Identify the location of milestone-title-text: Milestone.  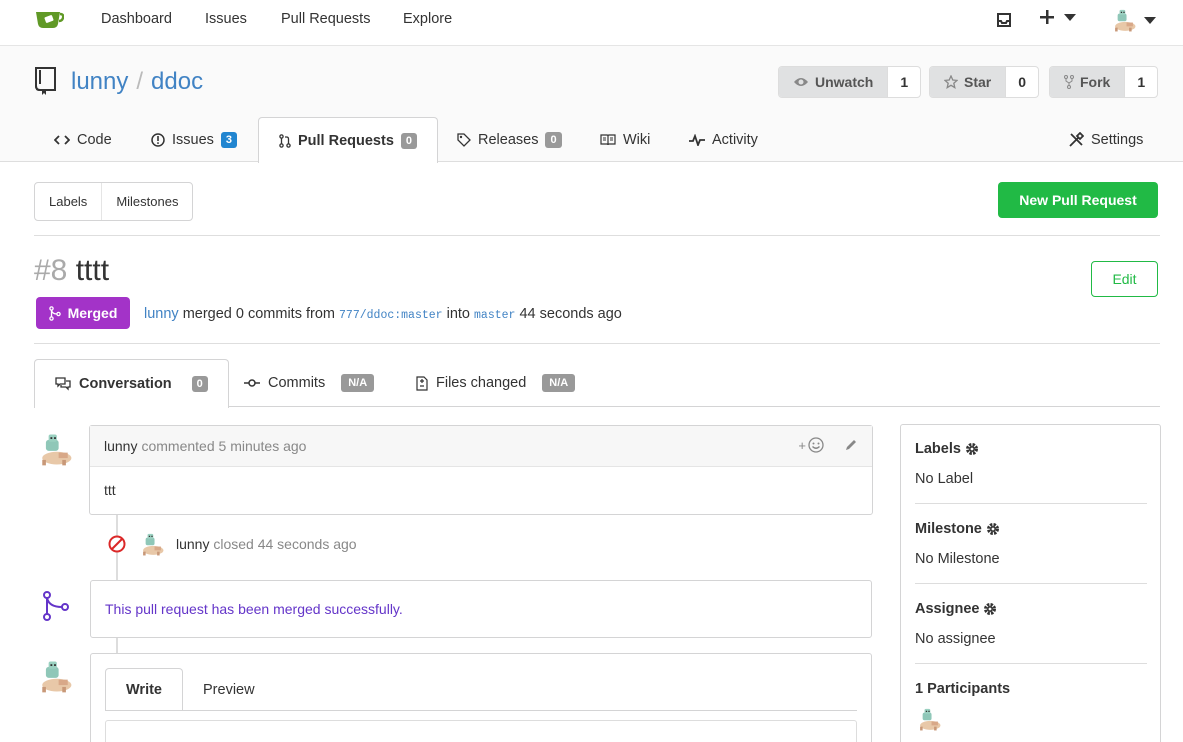
(948, 529).